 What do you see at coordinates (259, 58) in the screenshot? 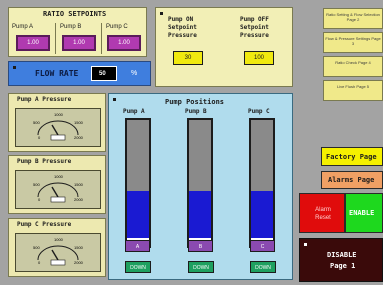
I see `pump-off-setpoint-input: 100` at bounding box center [259, 58].